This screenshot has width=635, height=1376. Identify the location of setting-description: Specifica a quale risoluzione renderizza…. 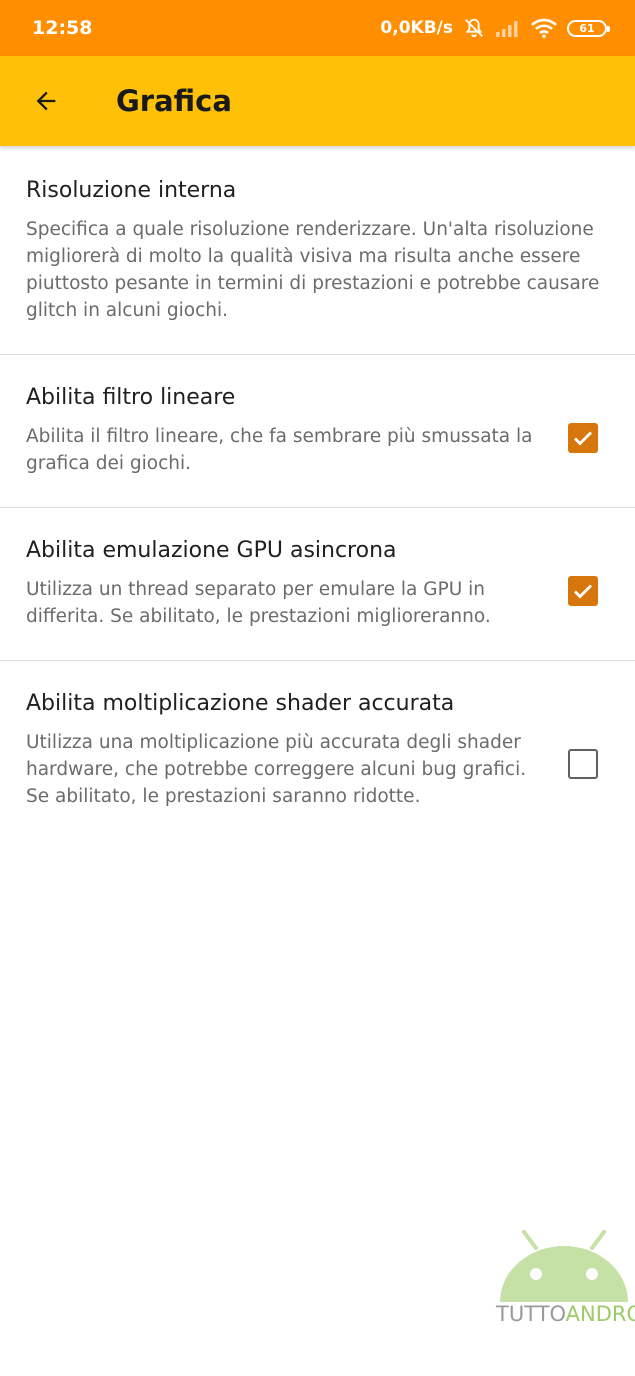
(313, 270).